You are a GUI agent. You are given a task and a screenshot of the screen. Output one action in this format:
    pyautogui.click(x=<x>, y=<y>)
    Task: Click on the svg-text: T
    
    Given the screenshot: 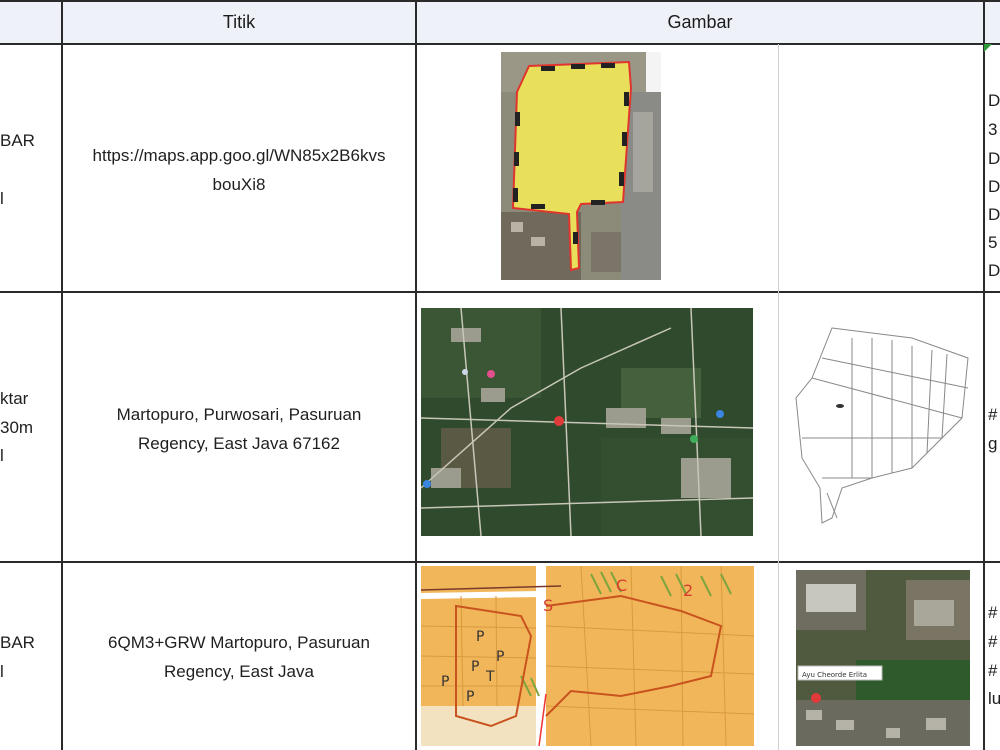 What is the action you would take?
    pyautogui.click(x=490, y=677)
    